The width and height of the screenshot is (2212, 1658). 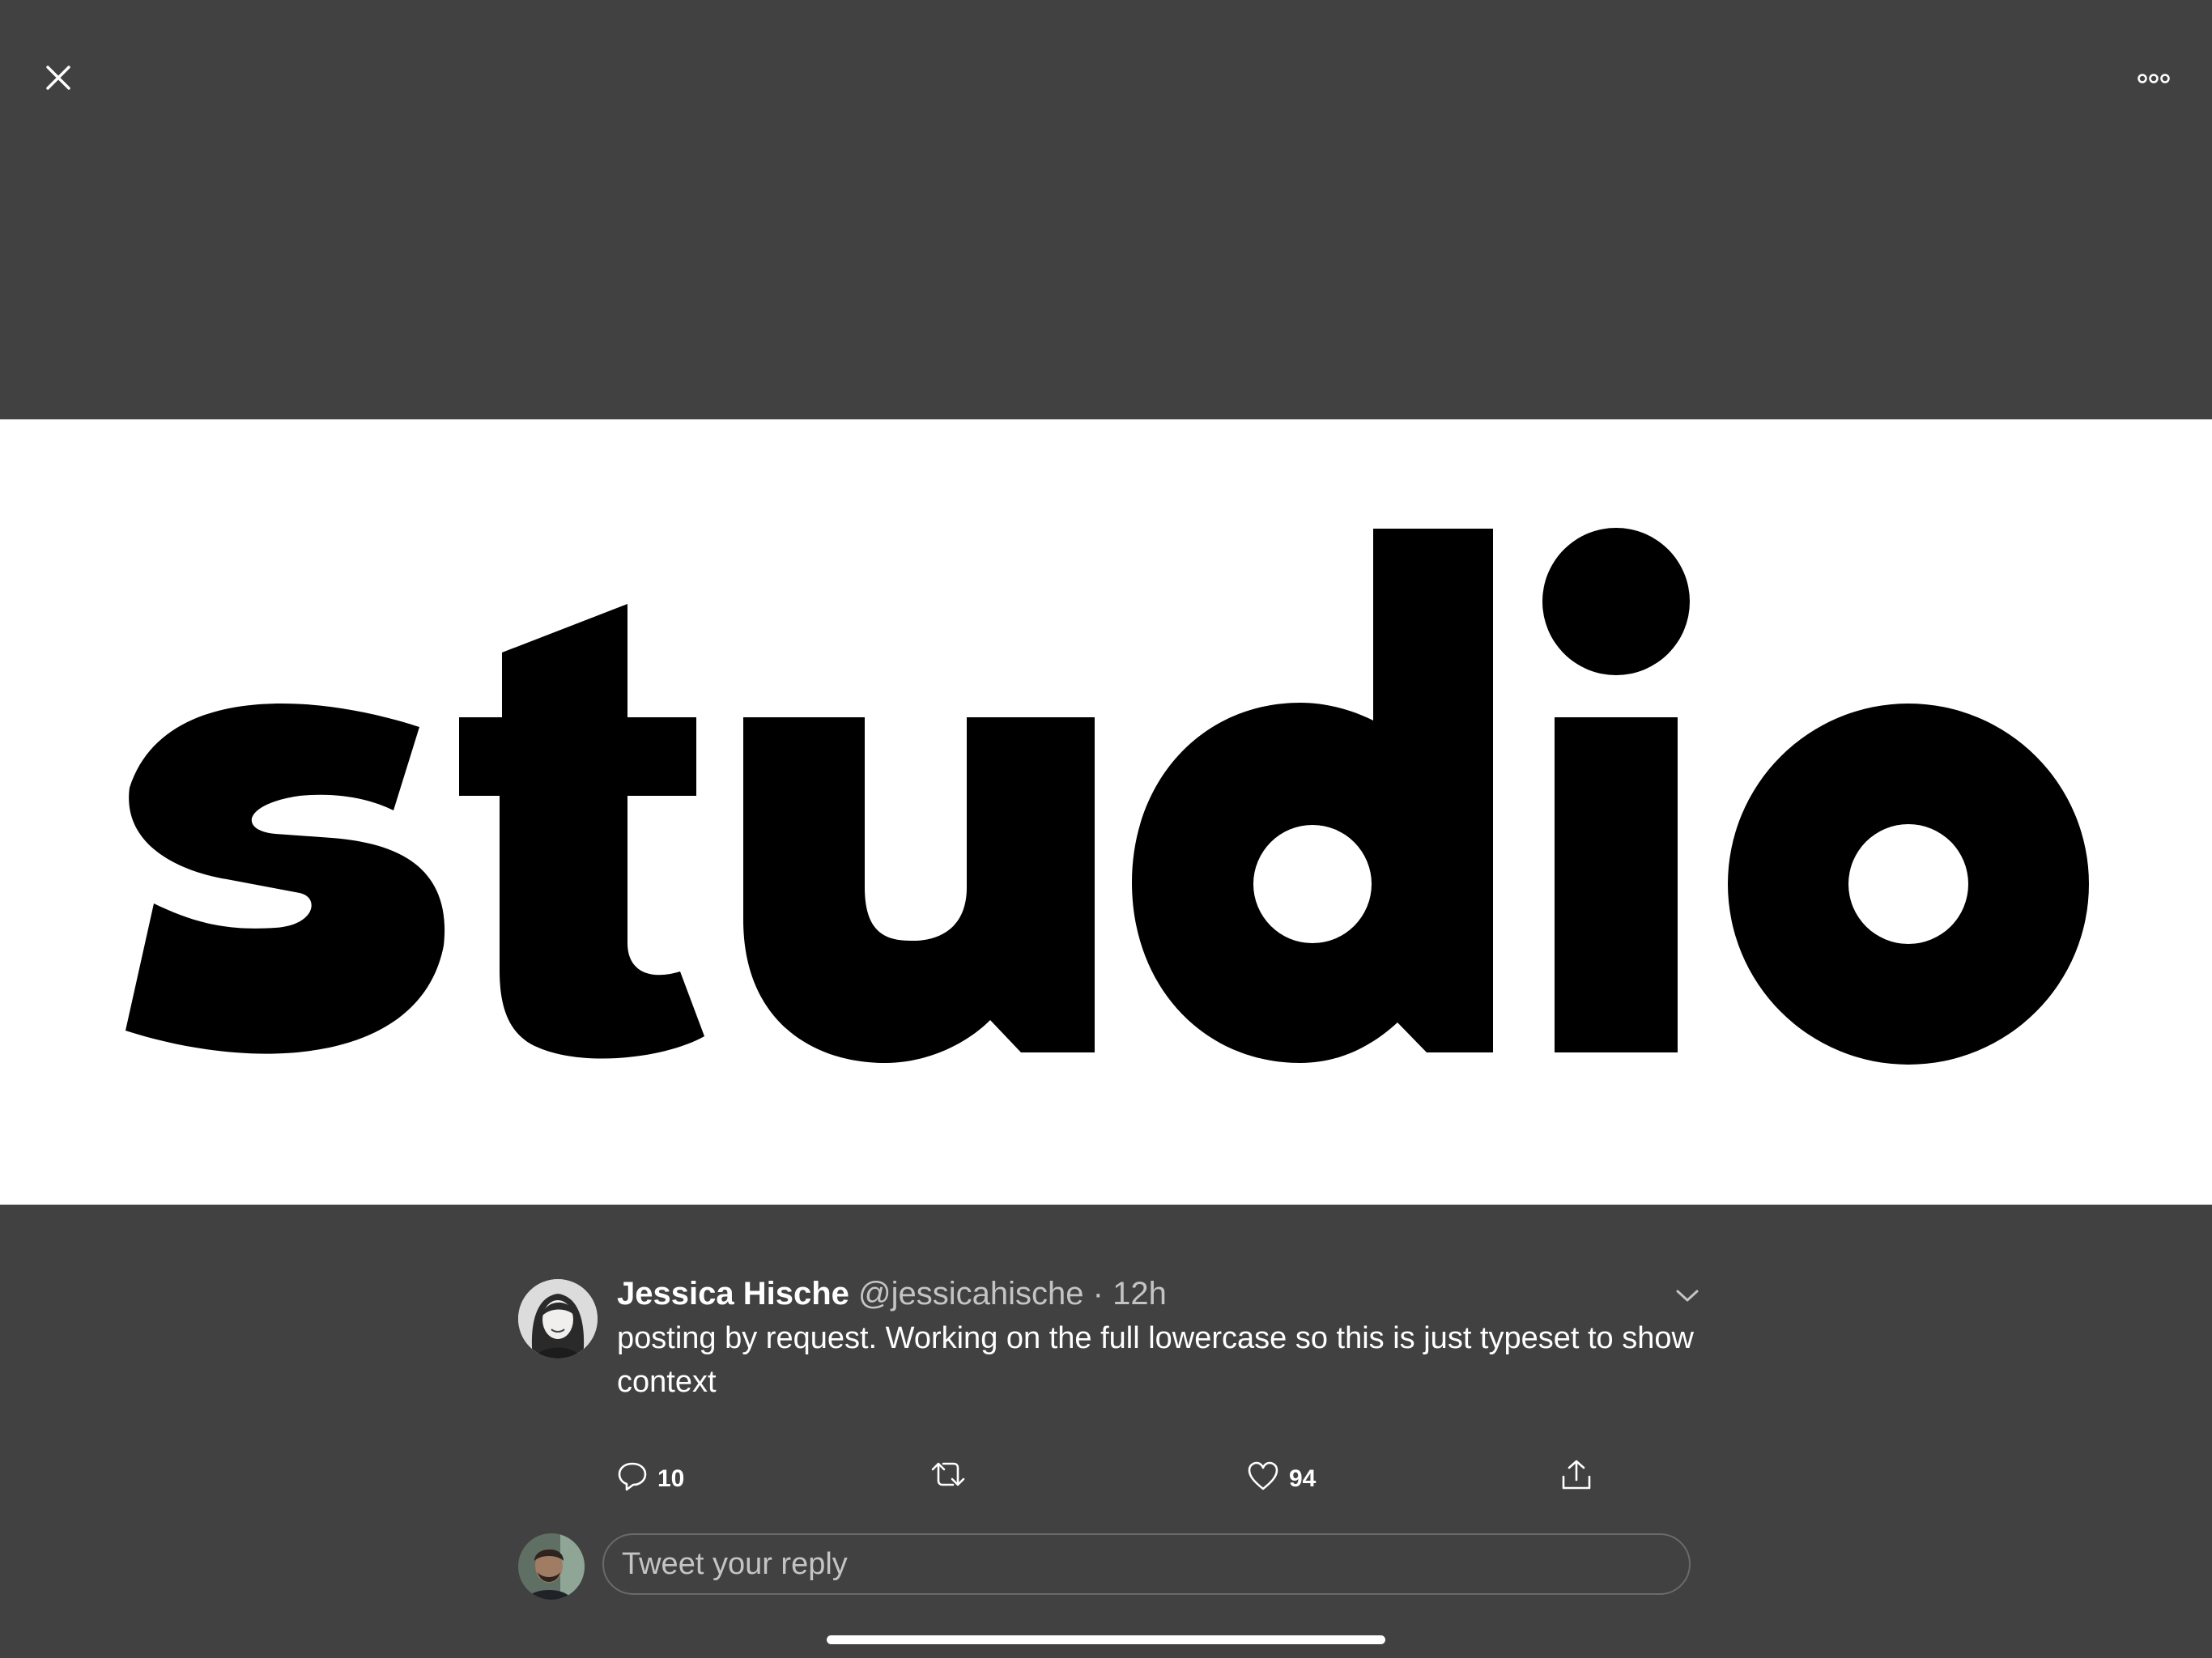 What do you see at coordinates (1146, 1564) in the screenshot?
I see `reply-input` at bounding box center [1146, 1564].